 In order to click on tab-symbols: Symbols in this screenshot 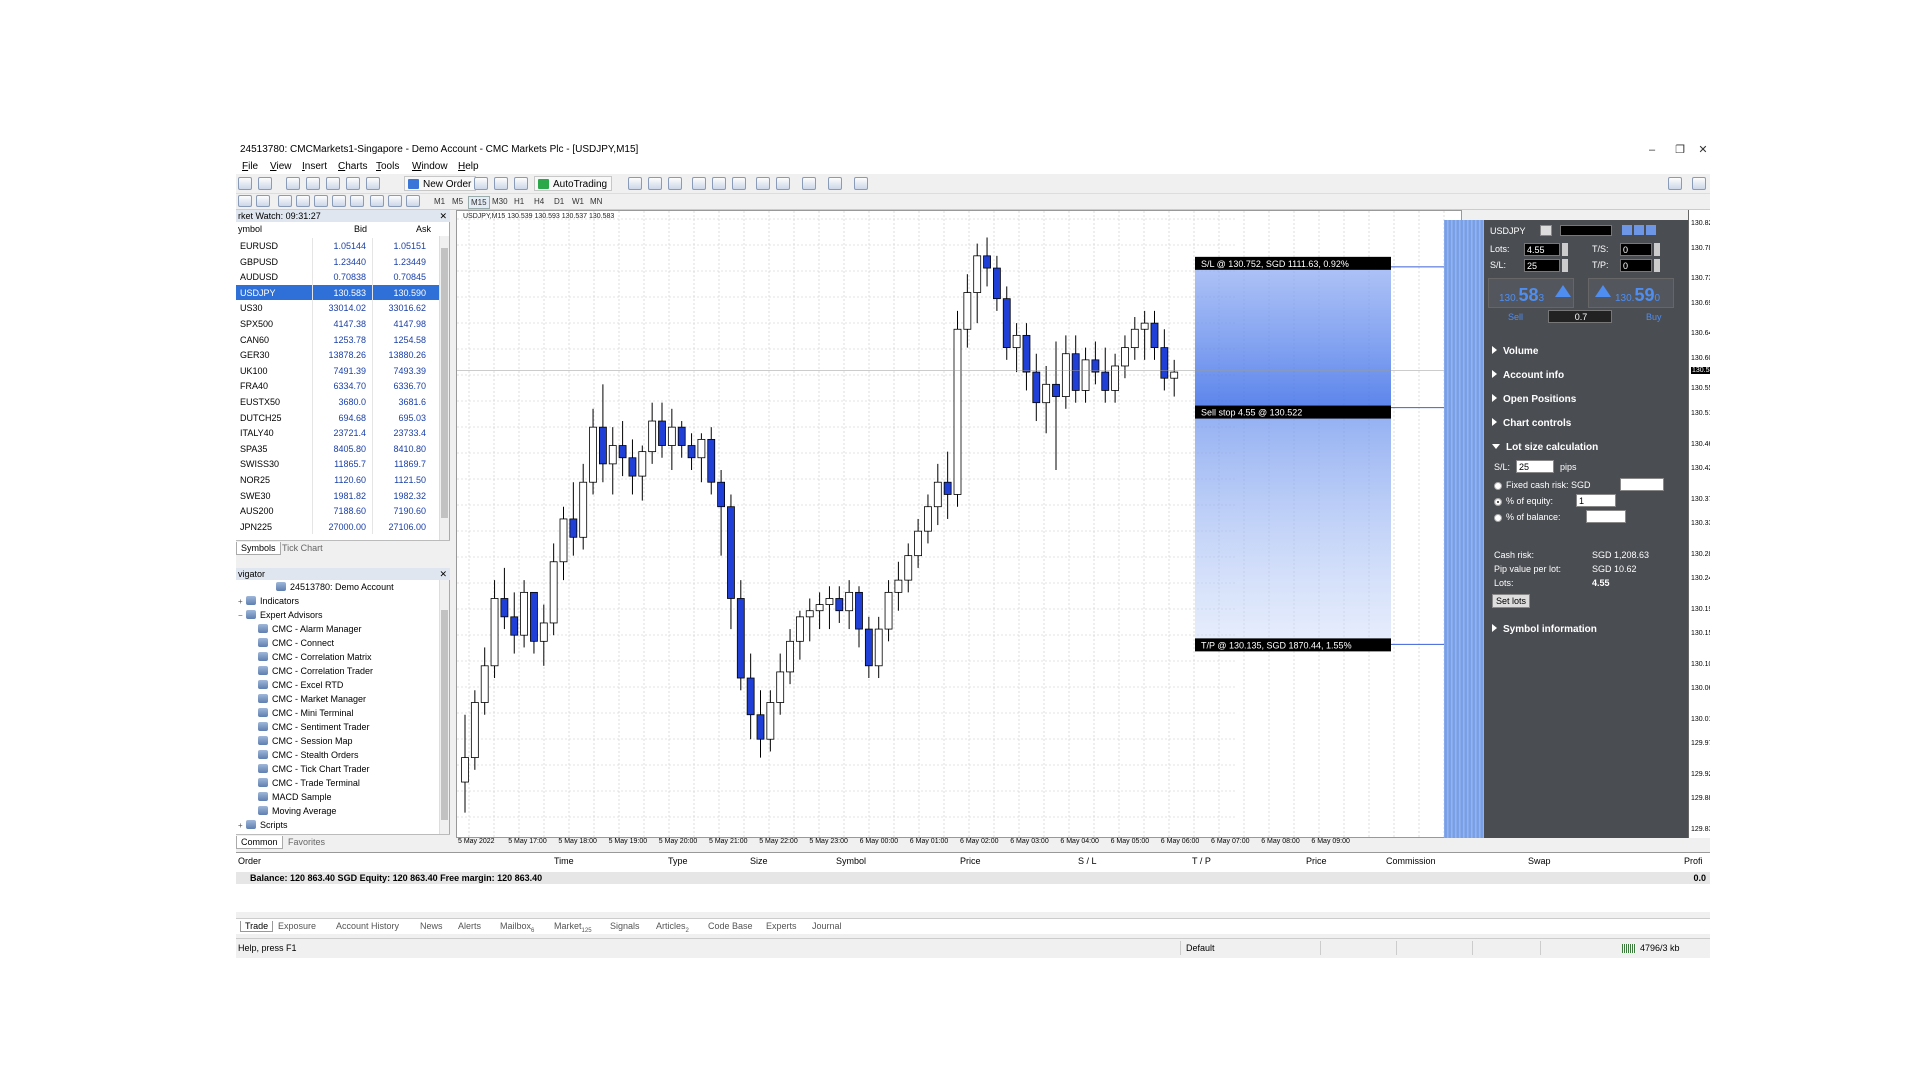, I will do `click(258, 548)`.